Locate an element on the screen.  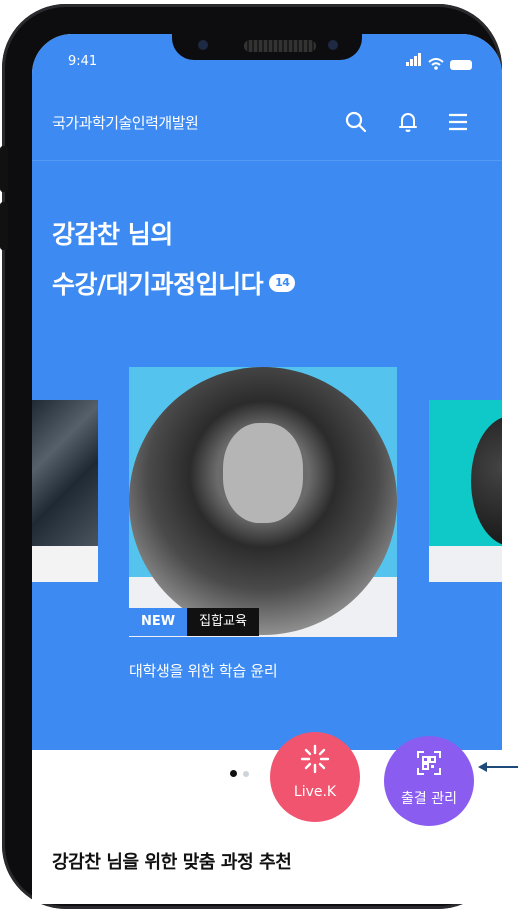
app-header: 국가과학기술인력개발원 is located at coordinates (267, 130).